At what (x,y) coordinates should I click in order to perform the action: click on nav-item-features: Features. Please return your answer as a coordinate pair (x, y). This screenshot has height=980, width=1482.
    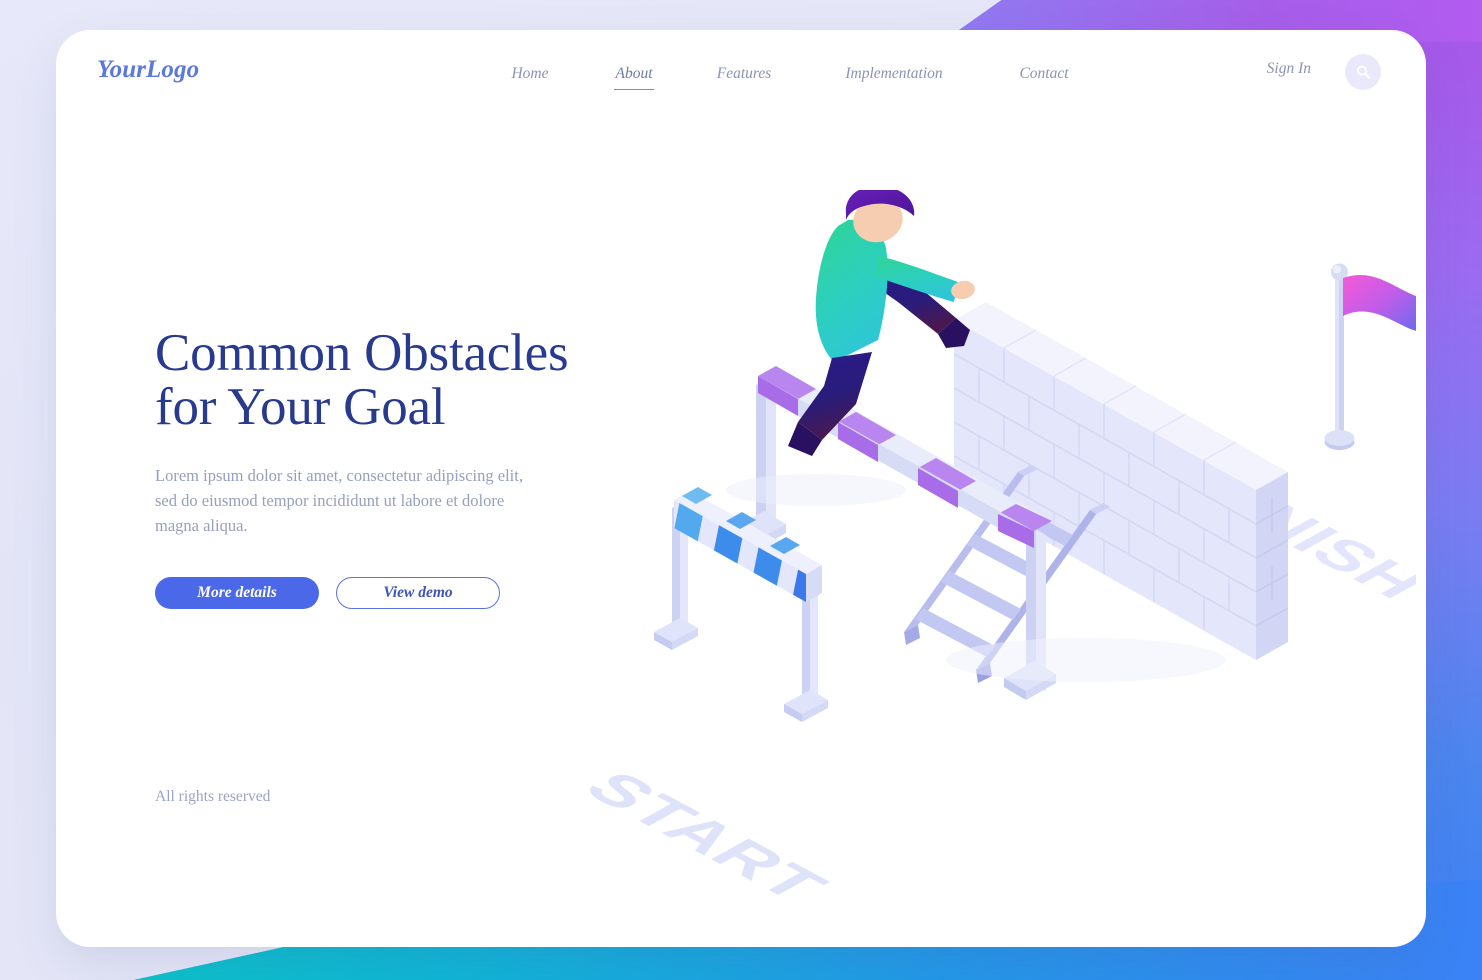
    Looking at the image, I should click on (744, 74).